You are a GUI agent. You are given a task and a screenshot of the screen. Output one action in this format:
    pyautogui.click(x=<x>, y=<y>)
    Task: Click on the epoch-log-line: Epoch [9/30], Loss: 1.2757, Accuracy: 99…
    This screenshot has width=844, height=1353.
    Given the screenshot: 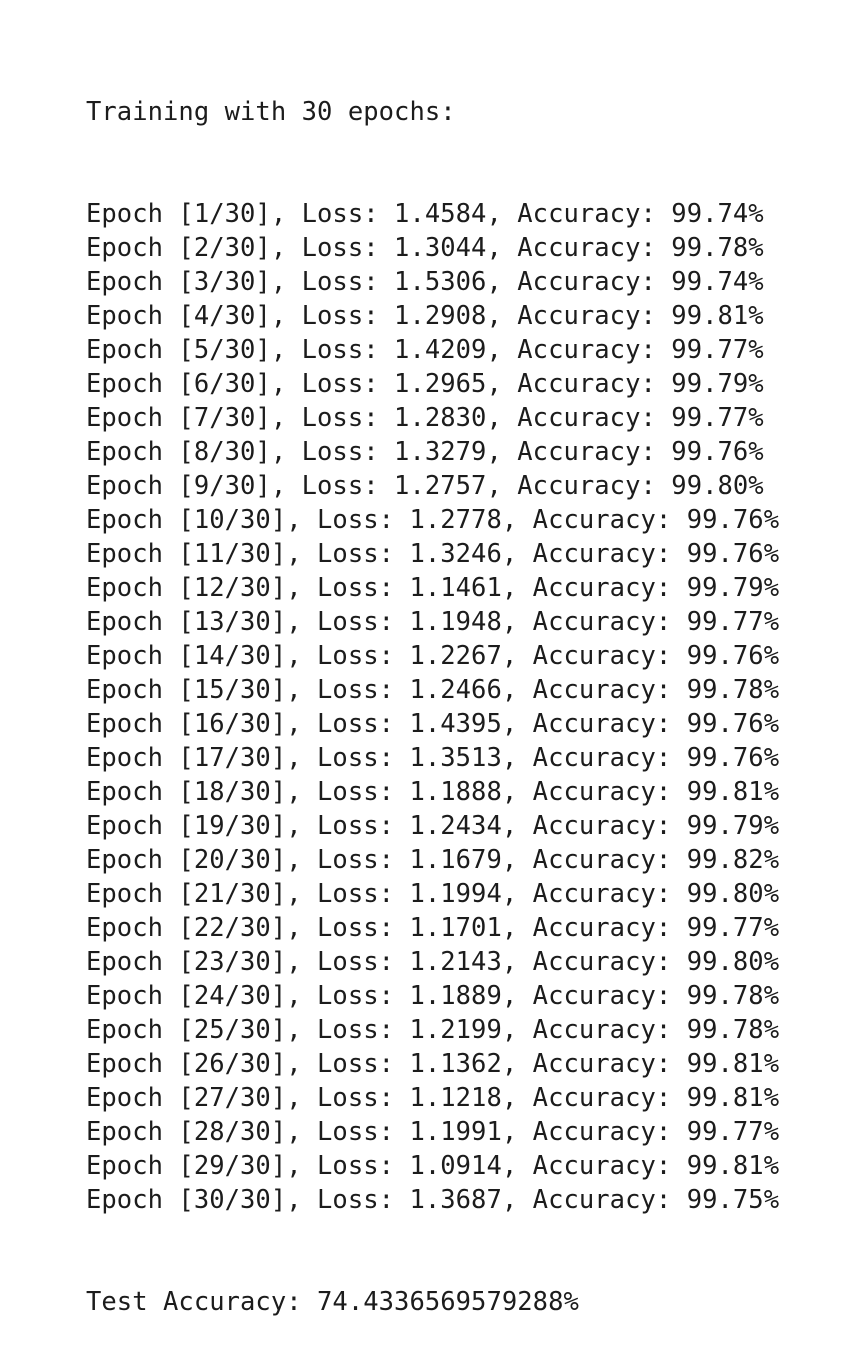 What is the action you would take?
    pyautogui.click(x=425, y=486)
    